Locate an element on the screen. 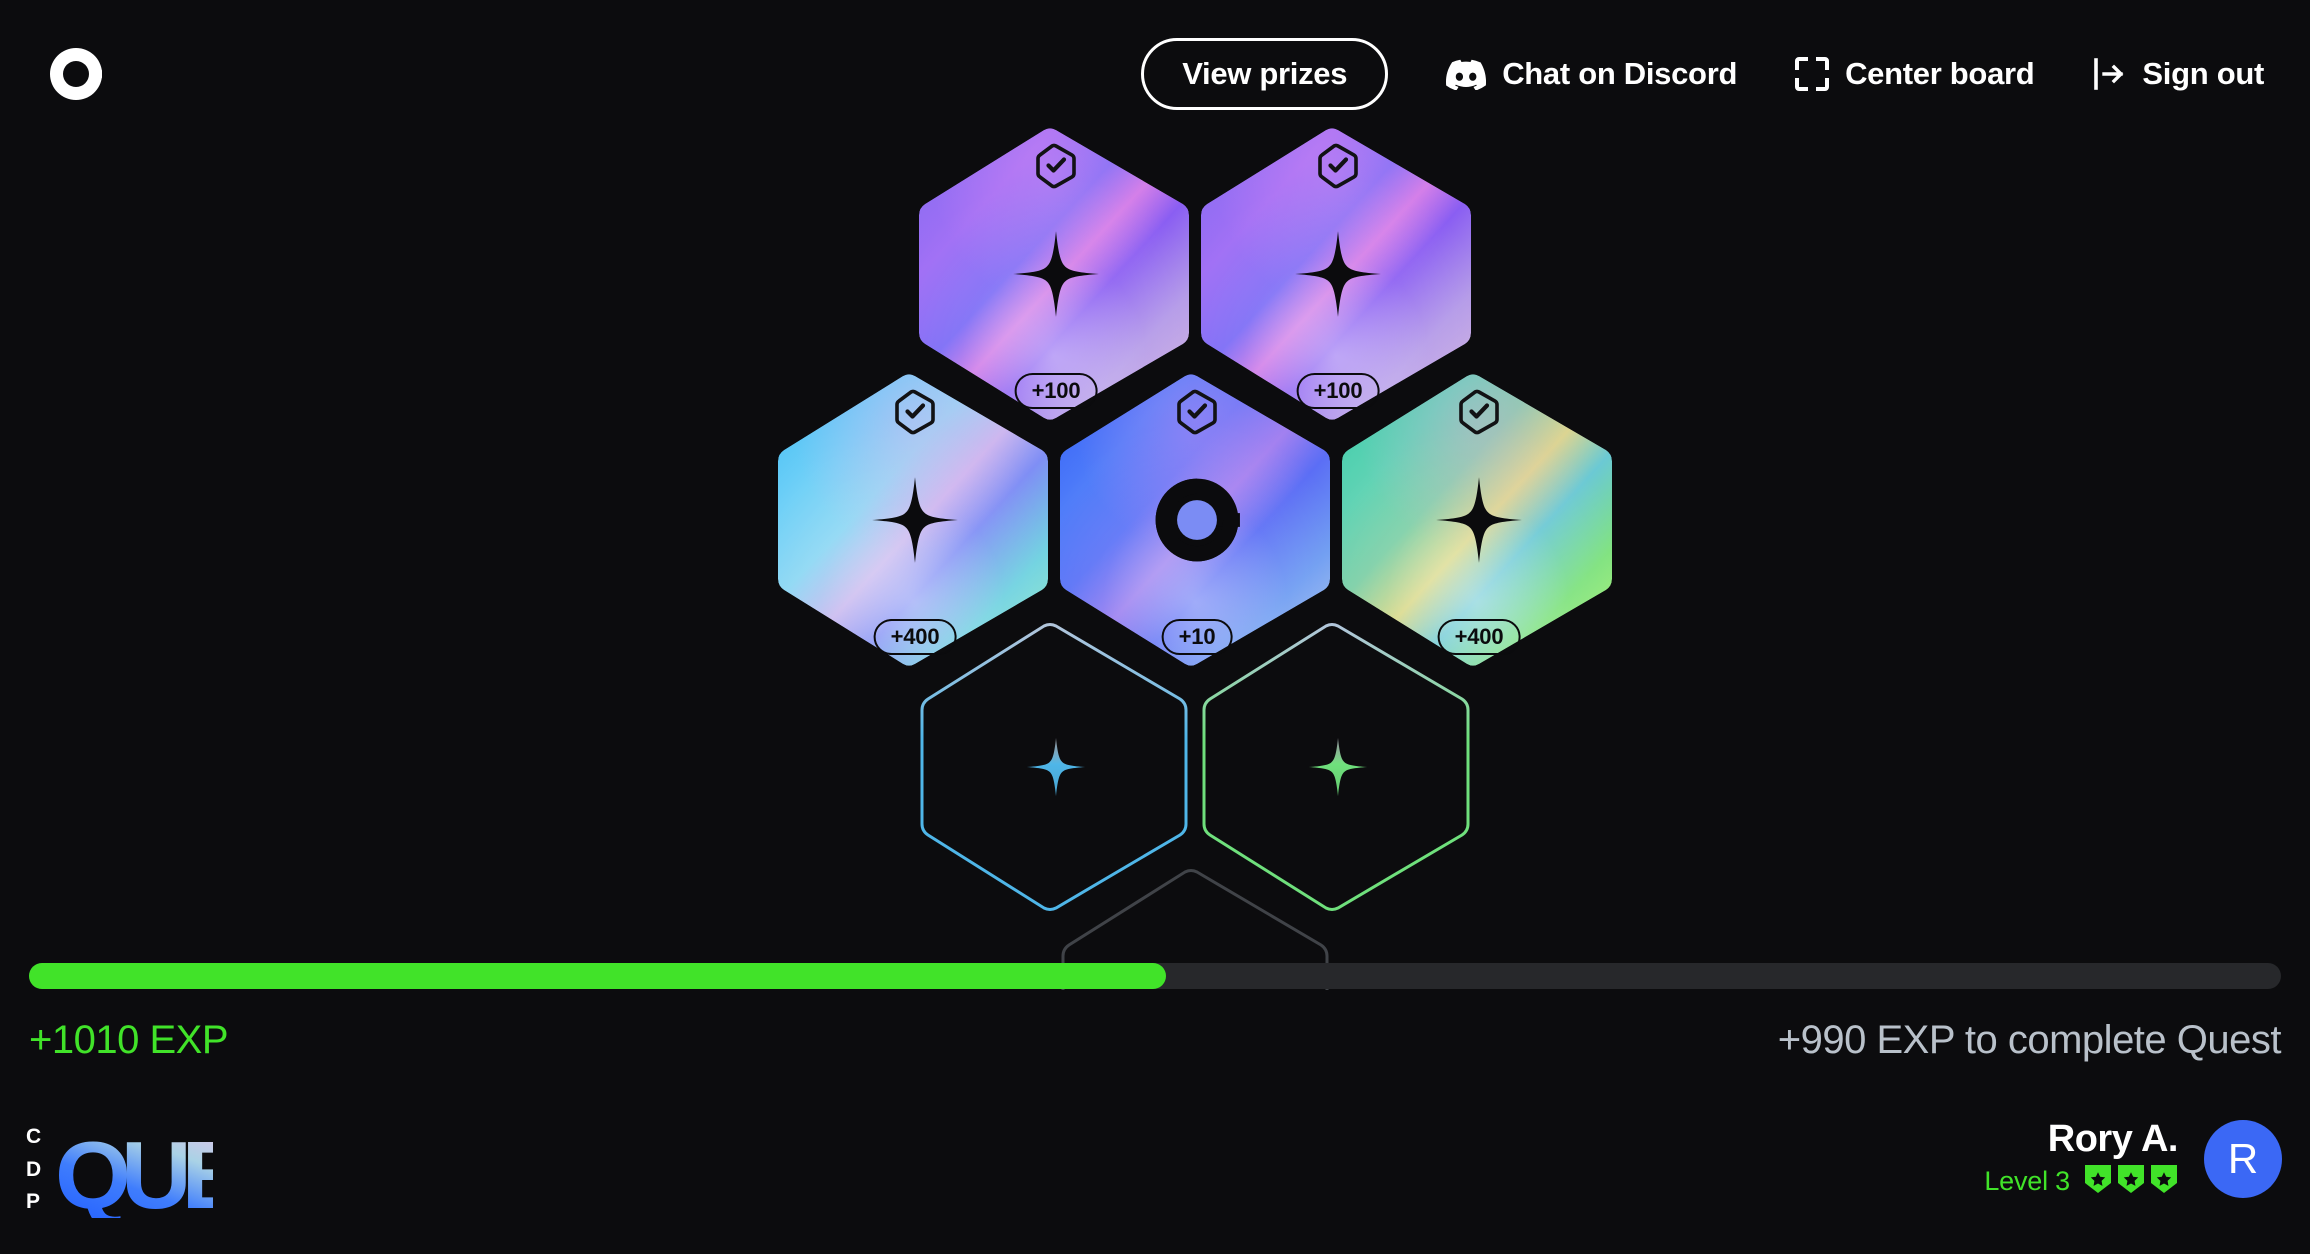 The width and height of the screenshot is (2310, 1254). cdp-initials: C D P is located at coordinates (33, 1170).